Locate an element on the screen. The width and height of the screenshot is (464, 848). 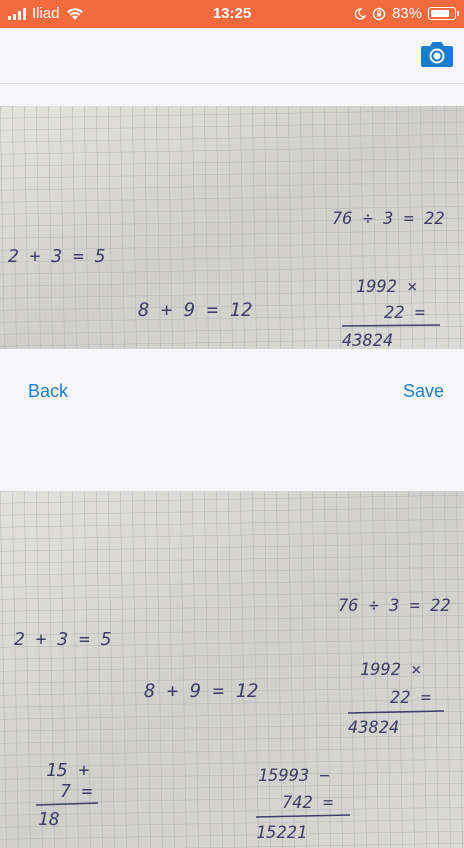
equation-sub-result: 15221 is located at coordinates (281, 833).